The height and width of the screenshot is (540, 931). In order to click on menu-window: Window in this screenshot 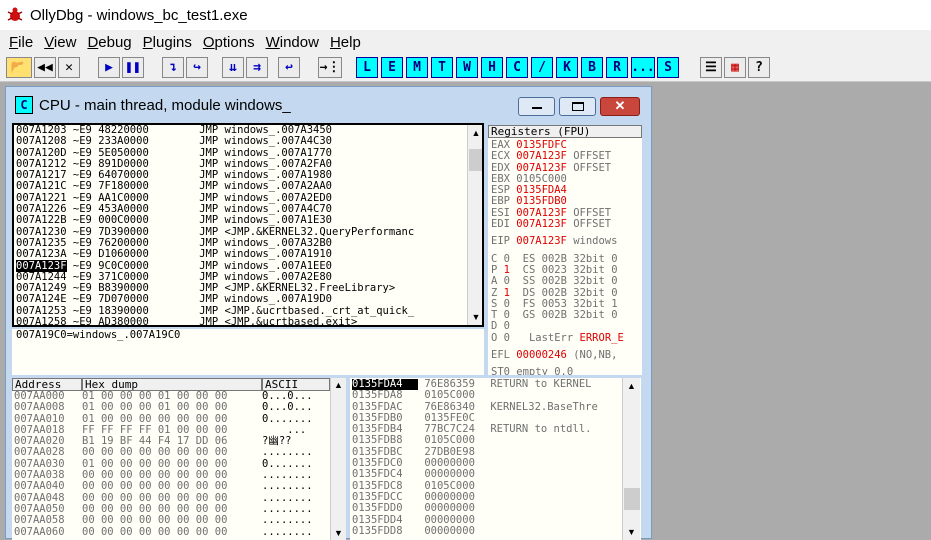, I will do `click(292, 42)`.